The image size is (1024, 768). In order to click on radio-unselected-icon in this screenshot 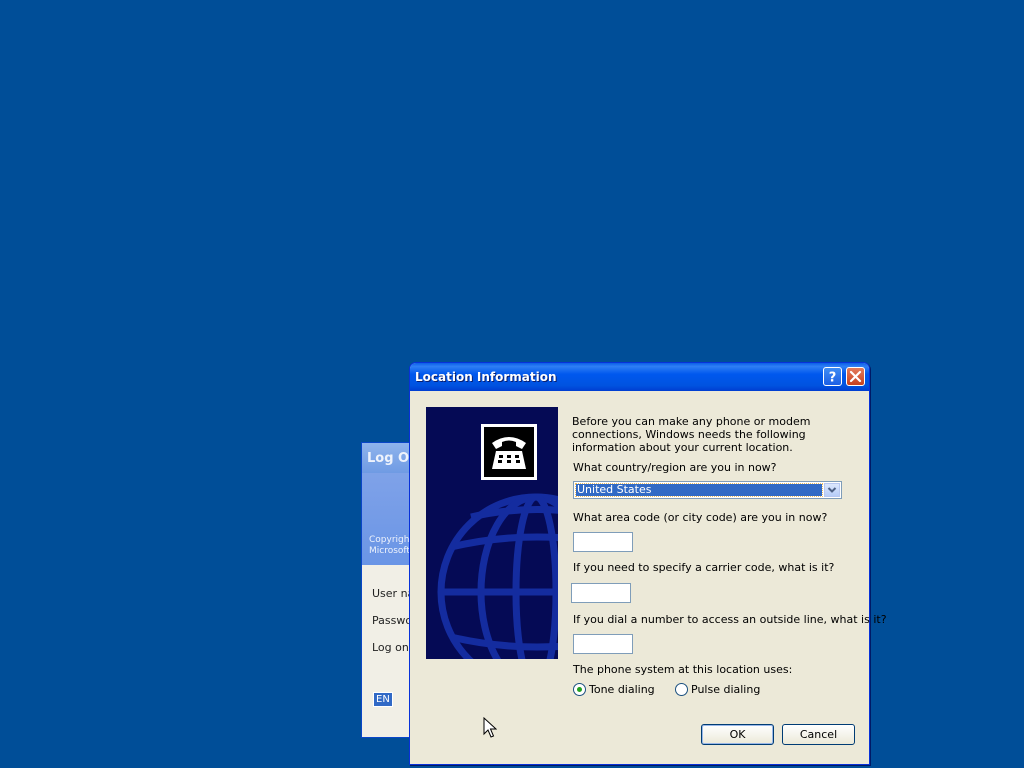, I will do `click(681, 689)`.